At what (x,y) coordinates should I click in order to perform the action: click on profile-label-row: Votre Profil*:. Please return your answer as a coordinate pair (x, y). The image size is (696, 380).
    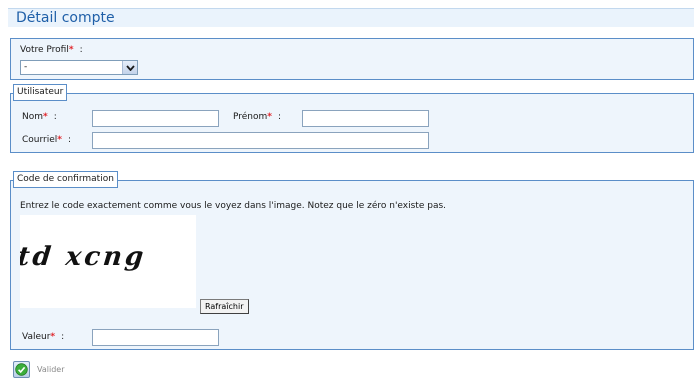
    Looking at the image, I should click on (51, 50).